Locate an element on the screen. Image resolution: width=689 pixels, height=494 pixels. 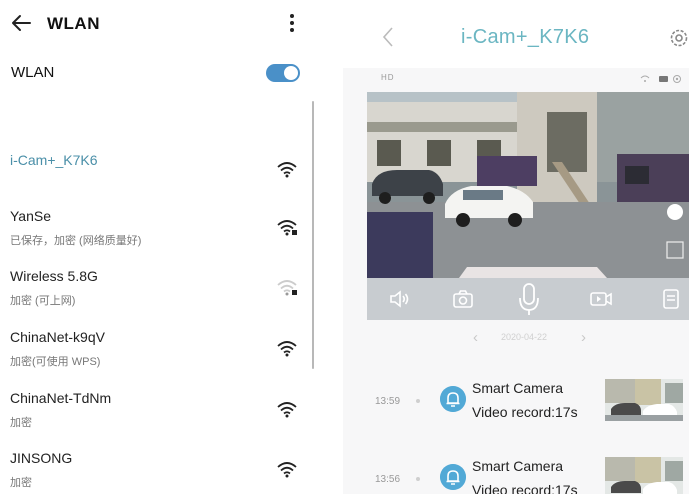
network-status: 加密(可使用 WPS) is located at coordinates (55, 362).